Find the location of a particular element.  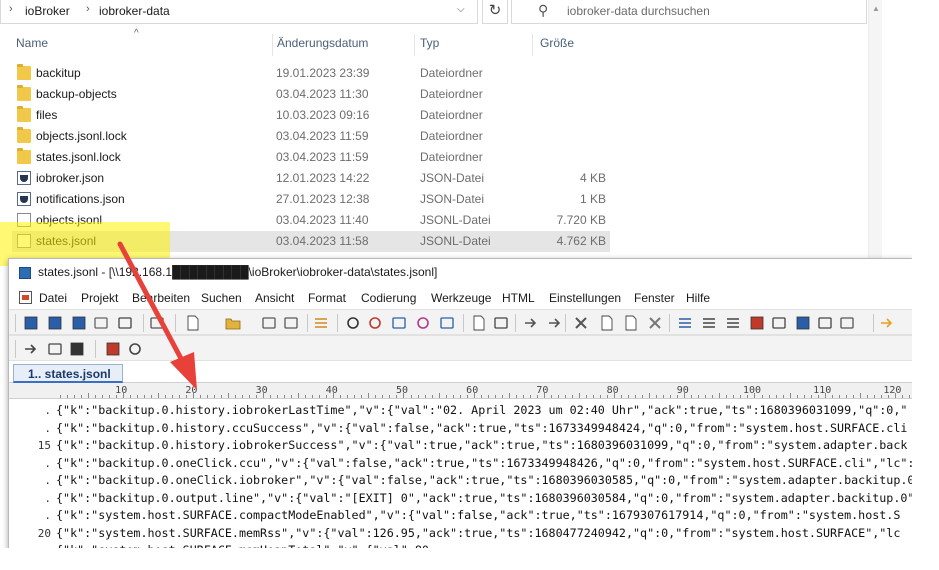

file-row: files 10.03.2023 09:16 Dateiordner is located at coordinates (311, 115).